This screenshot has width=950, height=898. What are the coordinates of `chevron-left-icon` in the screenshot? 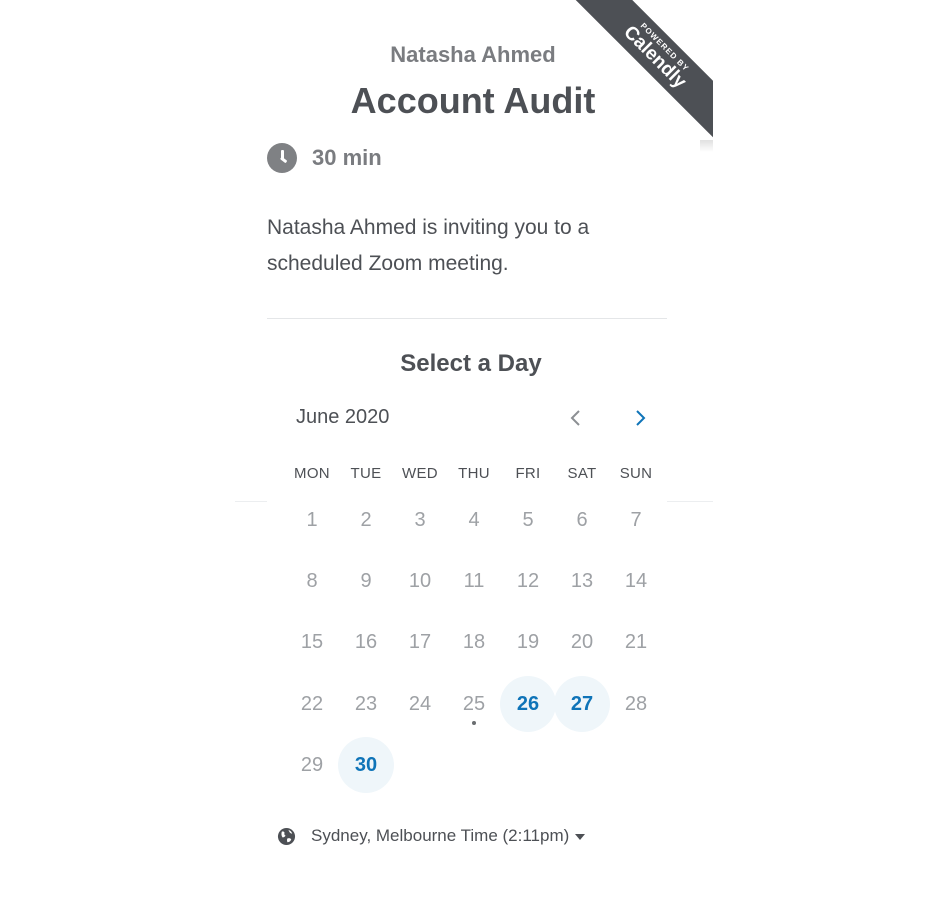 It's located at (575, 418).